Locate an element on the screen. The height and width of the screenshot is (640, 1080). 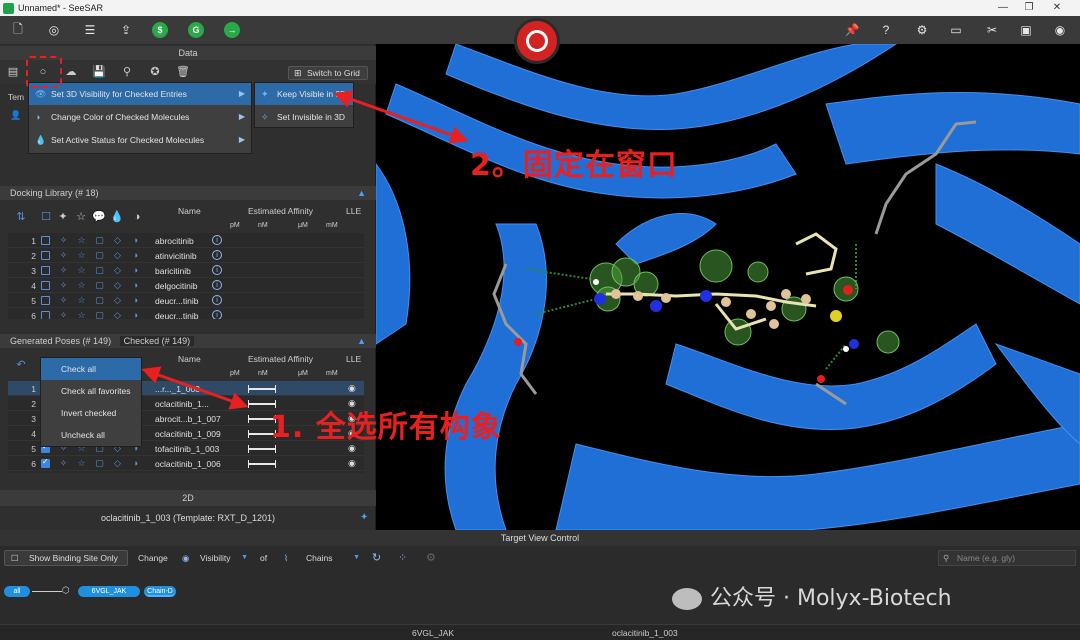
uncheck-all-item: Uncheck all is located at coordinates (91, 435).